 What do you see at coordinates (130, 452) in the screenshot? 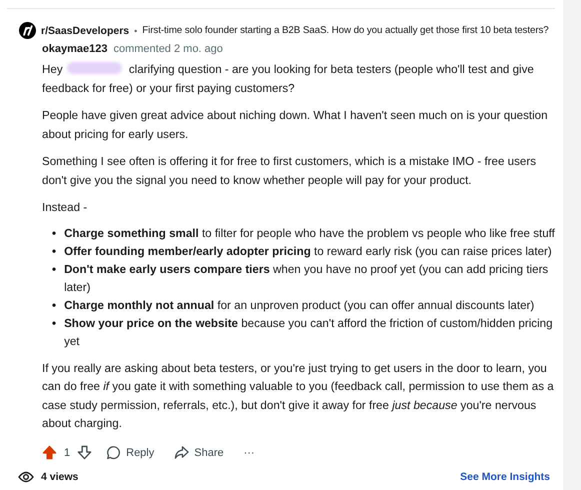
I see `reply-button: Reply` at bounding box center [130, 452].